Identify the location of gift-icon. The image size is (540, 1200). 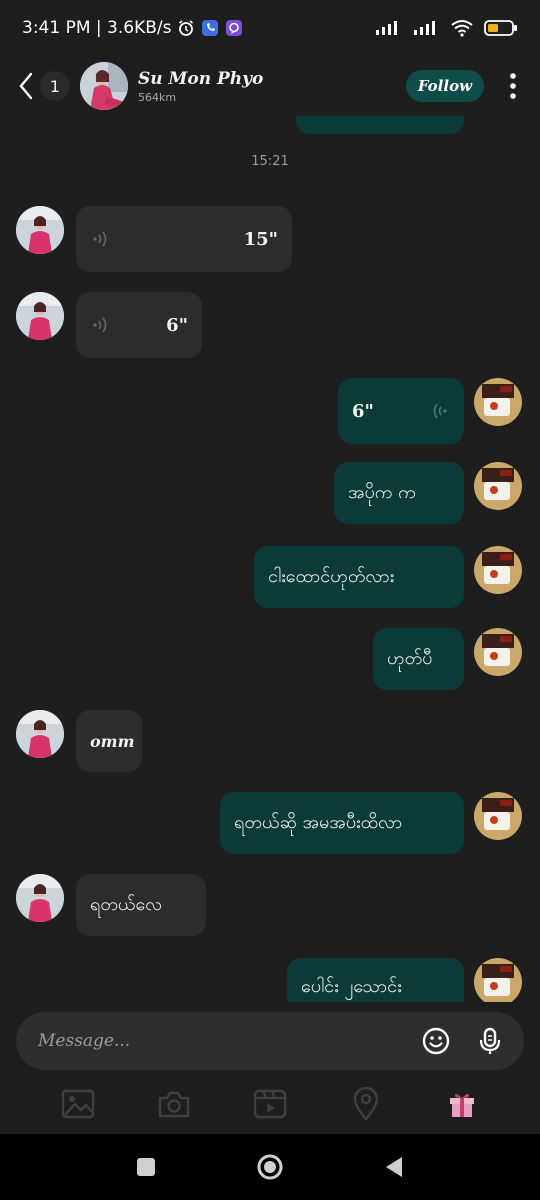
(462, 1104).